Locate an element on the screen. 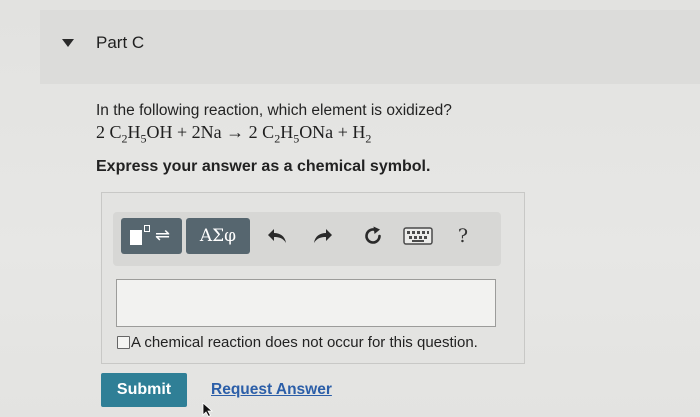 Image resolution: width=700 pixels, height=417 pixels. mouse-cursor-icon is located at coordinates (208, 409).